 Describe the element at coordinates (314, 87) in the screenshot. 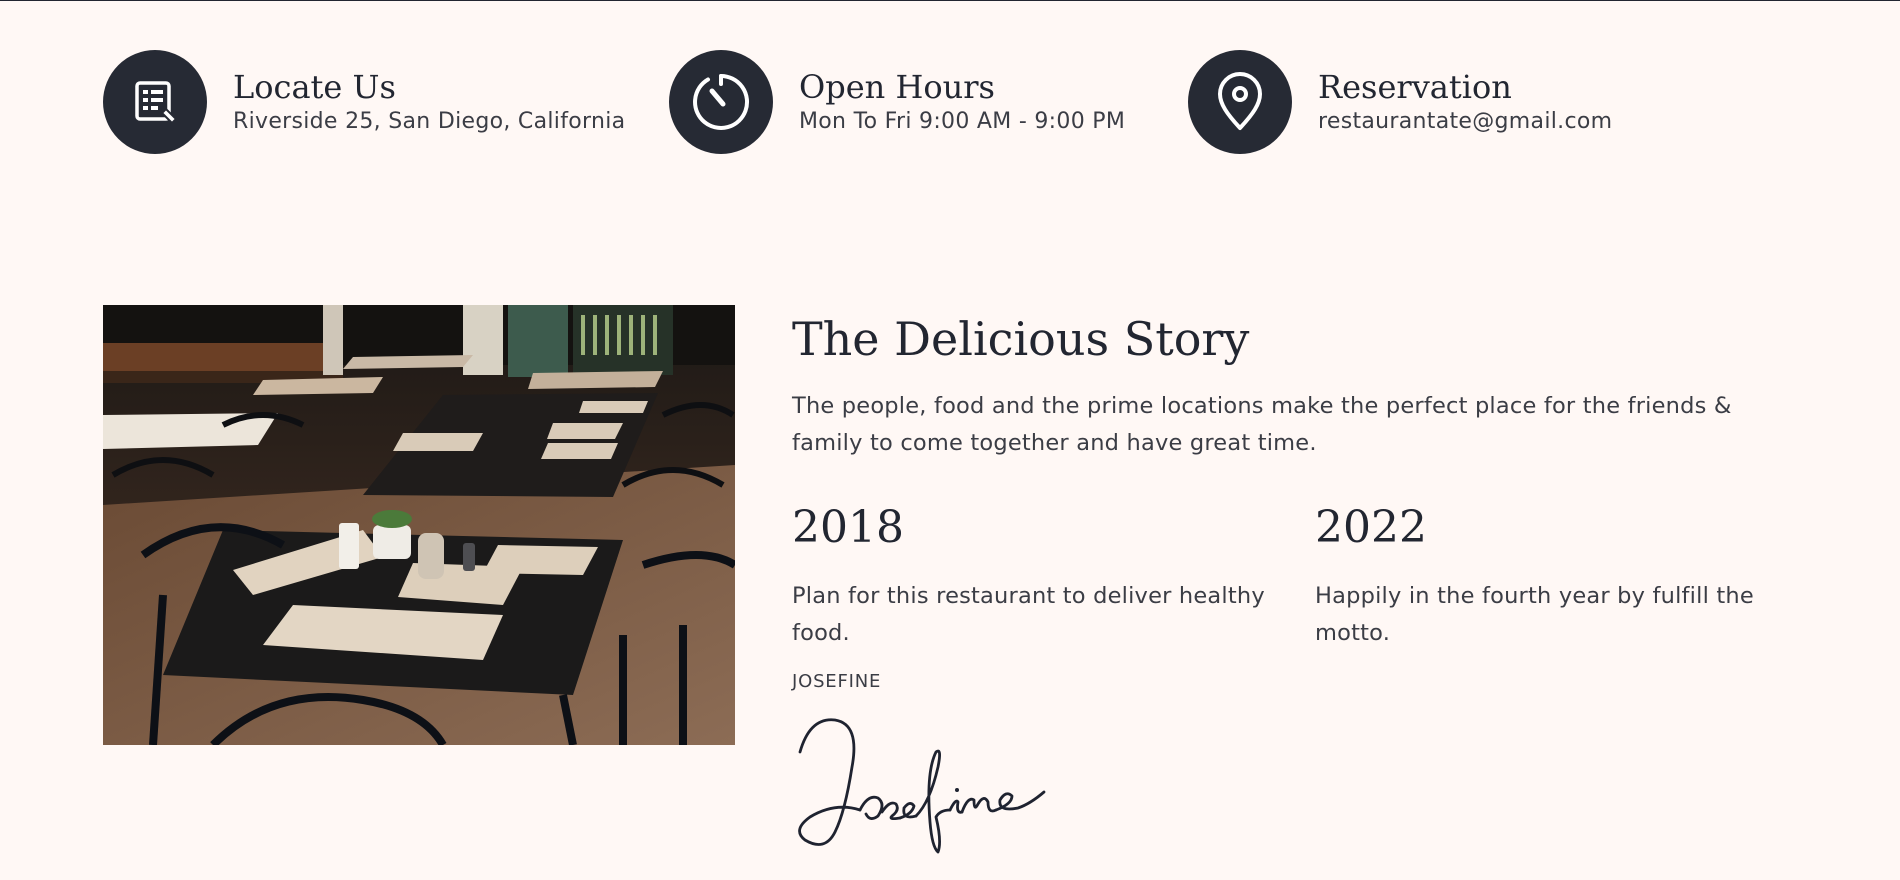

I see `info-title: Locate Us` at that location.